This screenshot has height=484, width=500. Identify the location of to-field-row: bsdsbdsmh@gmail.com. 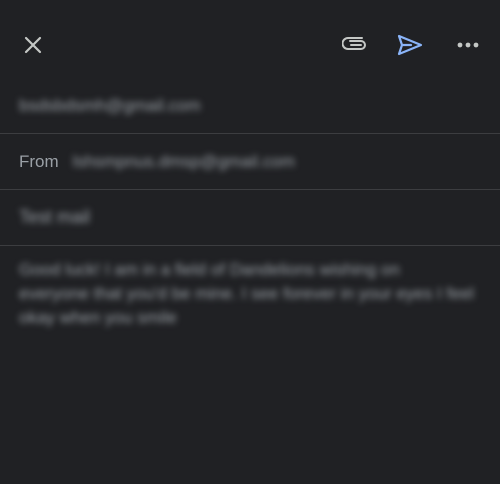
(250, 106).